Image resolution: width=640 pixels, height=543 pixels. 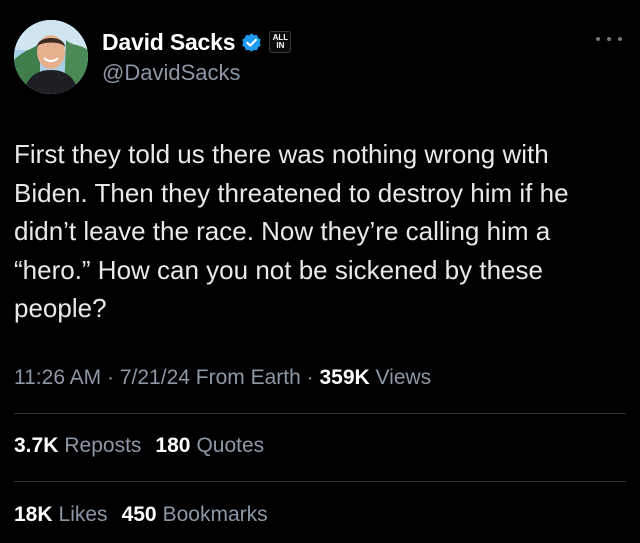 What do you see at coordinates (251, 42) in the screenshot?
I see `verified-badge-icon` at bounding box center [251, 42].